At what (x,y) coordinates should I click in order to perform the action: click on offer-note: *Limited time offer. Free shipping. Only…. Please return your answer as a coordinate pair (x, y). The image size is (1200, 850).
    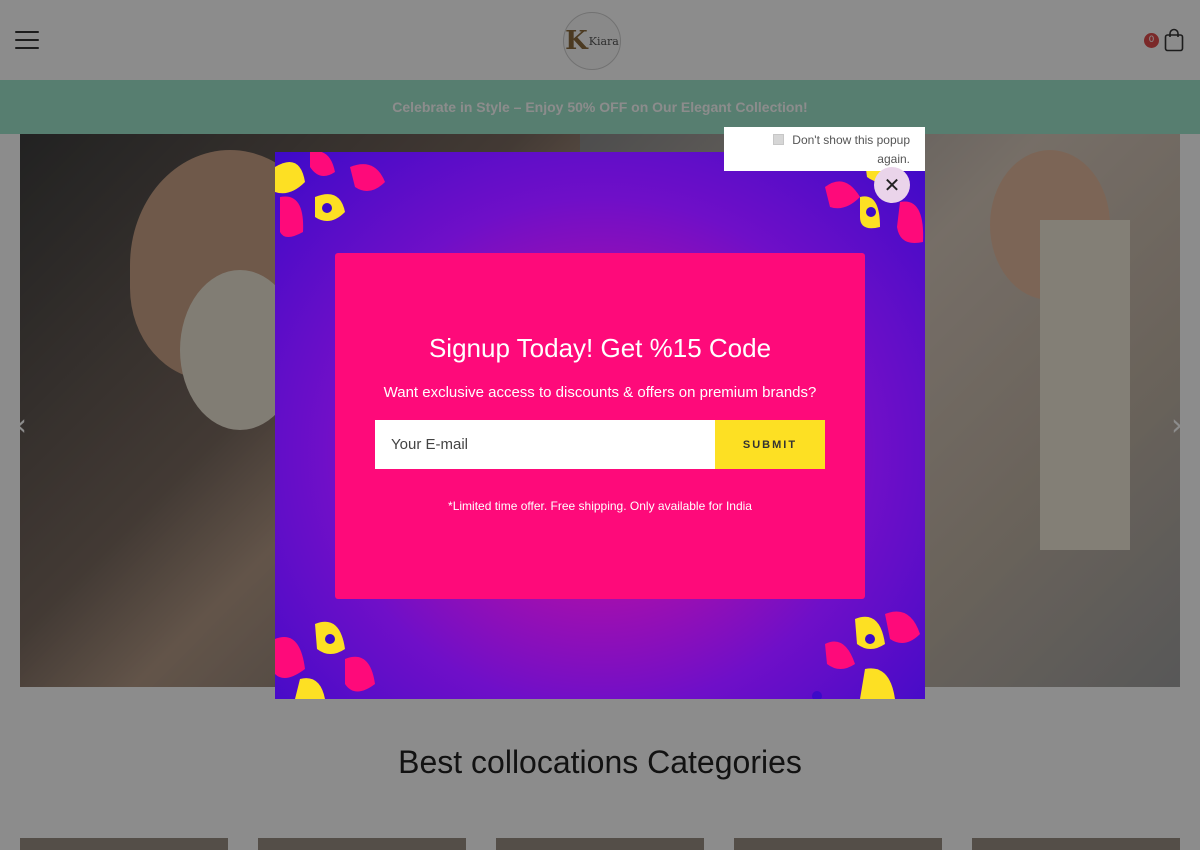
    Looking at the image, I should click on (600, 506).